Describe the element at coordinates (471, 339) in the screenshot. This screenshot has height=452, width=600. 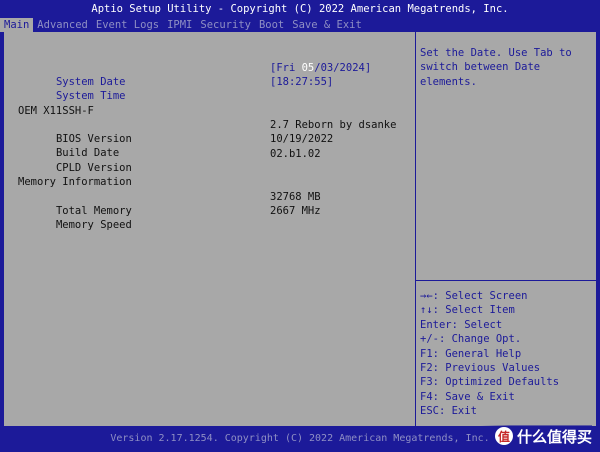
I see `key-change-opt: +/-: Change Opt.` at that location.